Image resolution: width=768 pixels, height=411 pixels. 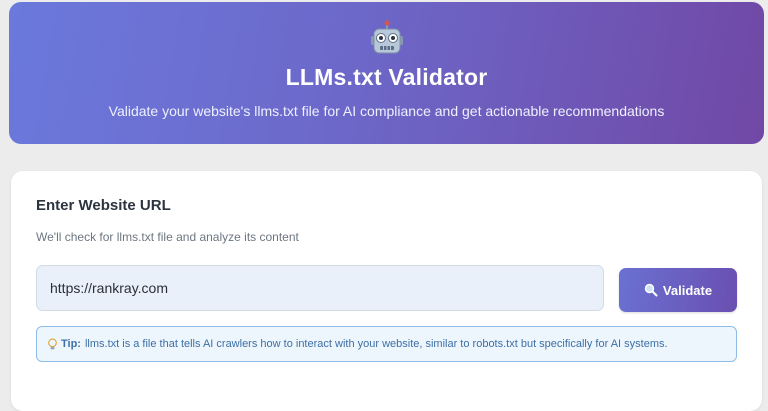 I want to click on website-url-input, so click(x=320, y=288).